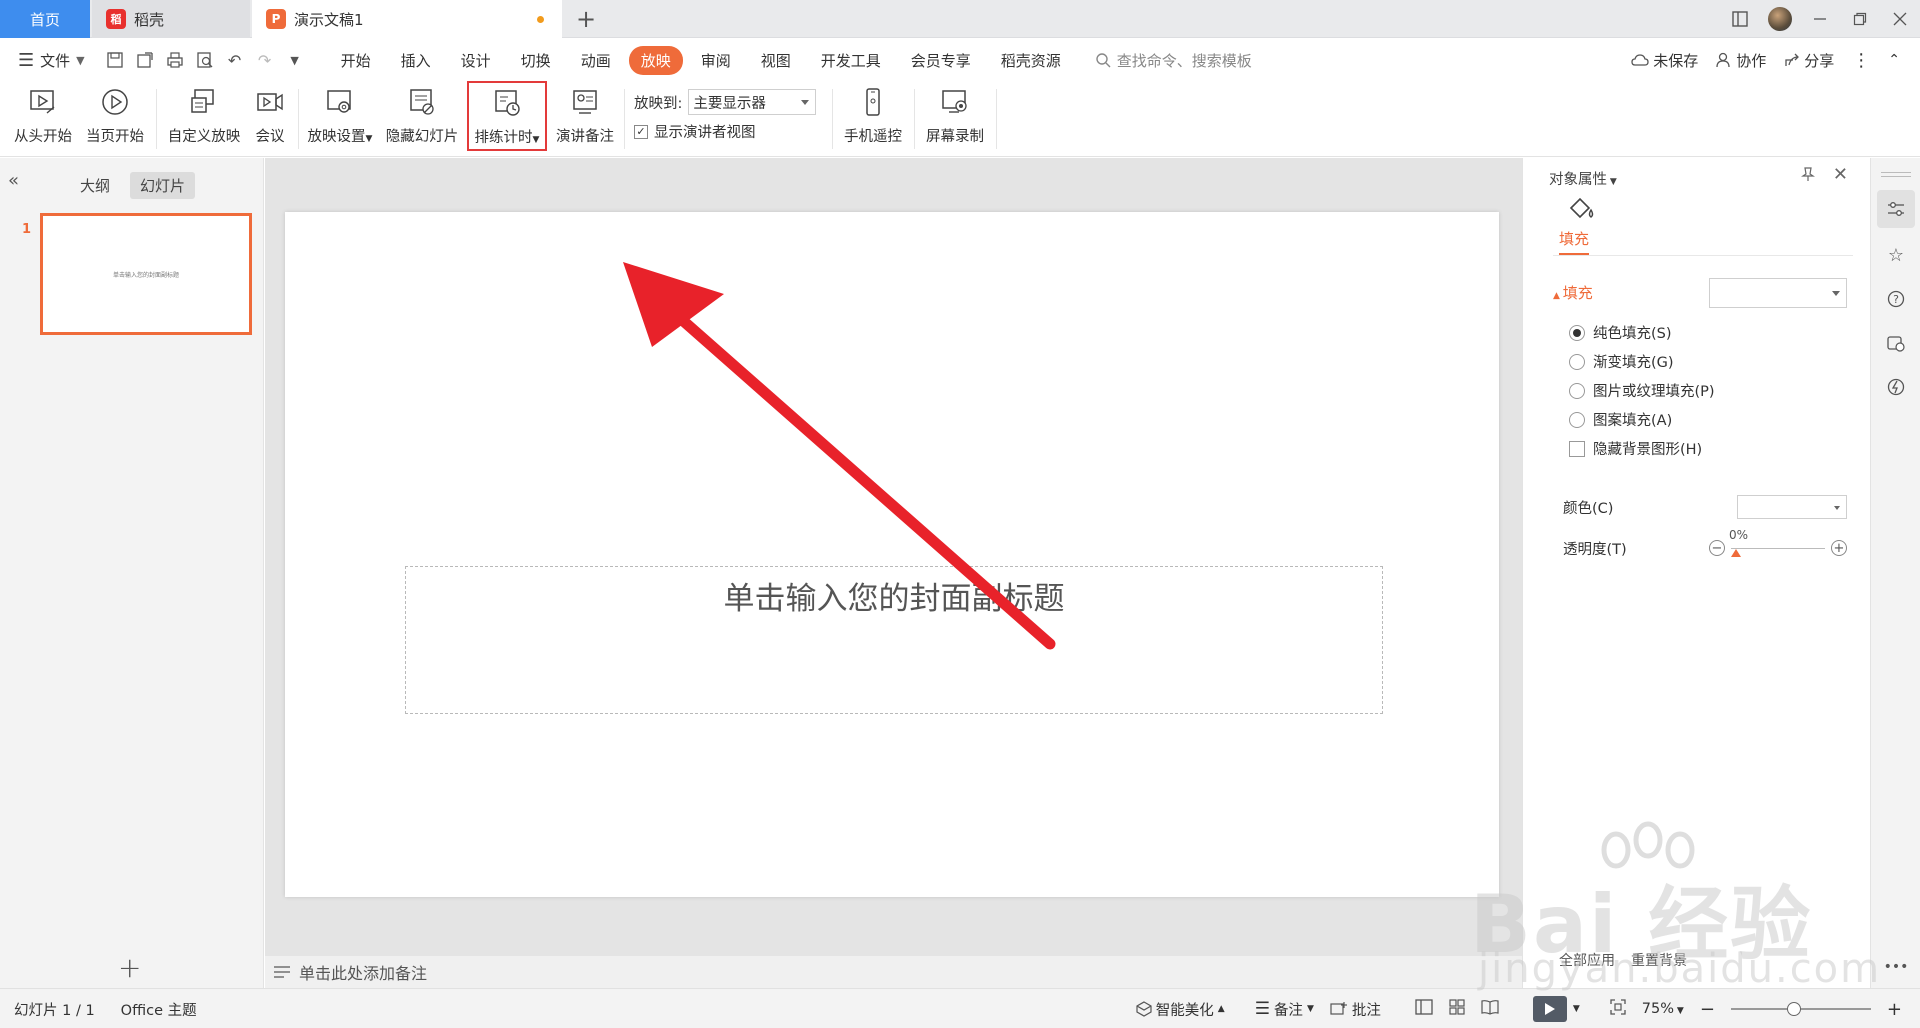 This screenshot has height=1028, width=1920. What do you see at coordinates (1839, 548) in the screenshot?
I see `increase-icon: +` at bounding box center [1839, 548].